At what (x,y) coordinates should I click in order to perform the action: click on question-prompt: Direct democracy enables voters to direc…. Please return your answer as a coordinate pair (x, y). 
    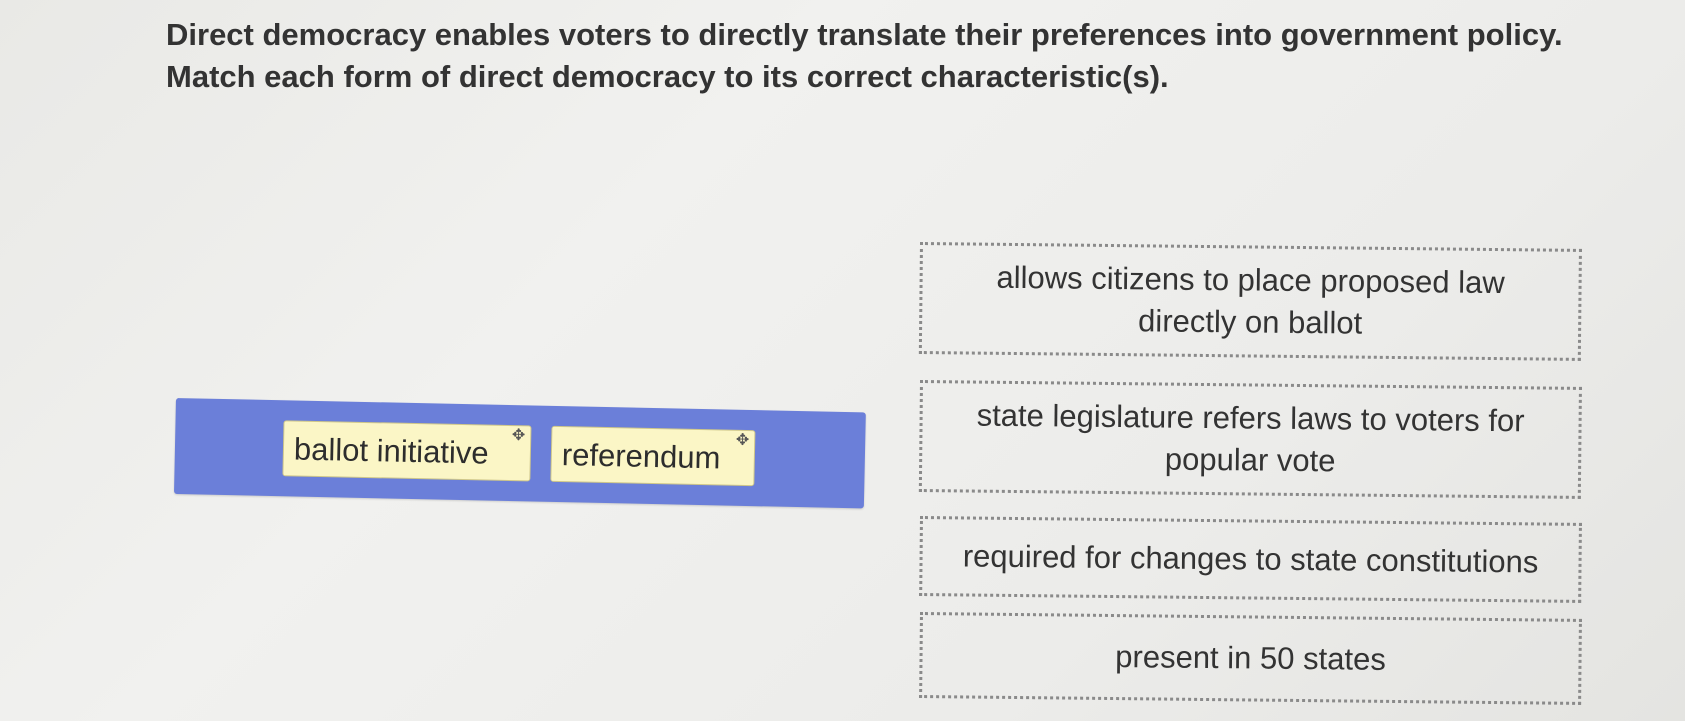
    Looking at the image, I should click on (896, 56).